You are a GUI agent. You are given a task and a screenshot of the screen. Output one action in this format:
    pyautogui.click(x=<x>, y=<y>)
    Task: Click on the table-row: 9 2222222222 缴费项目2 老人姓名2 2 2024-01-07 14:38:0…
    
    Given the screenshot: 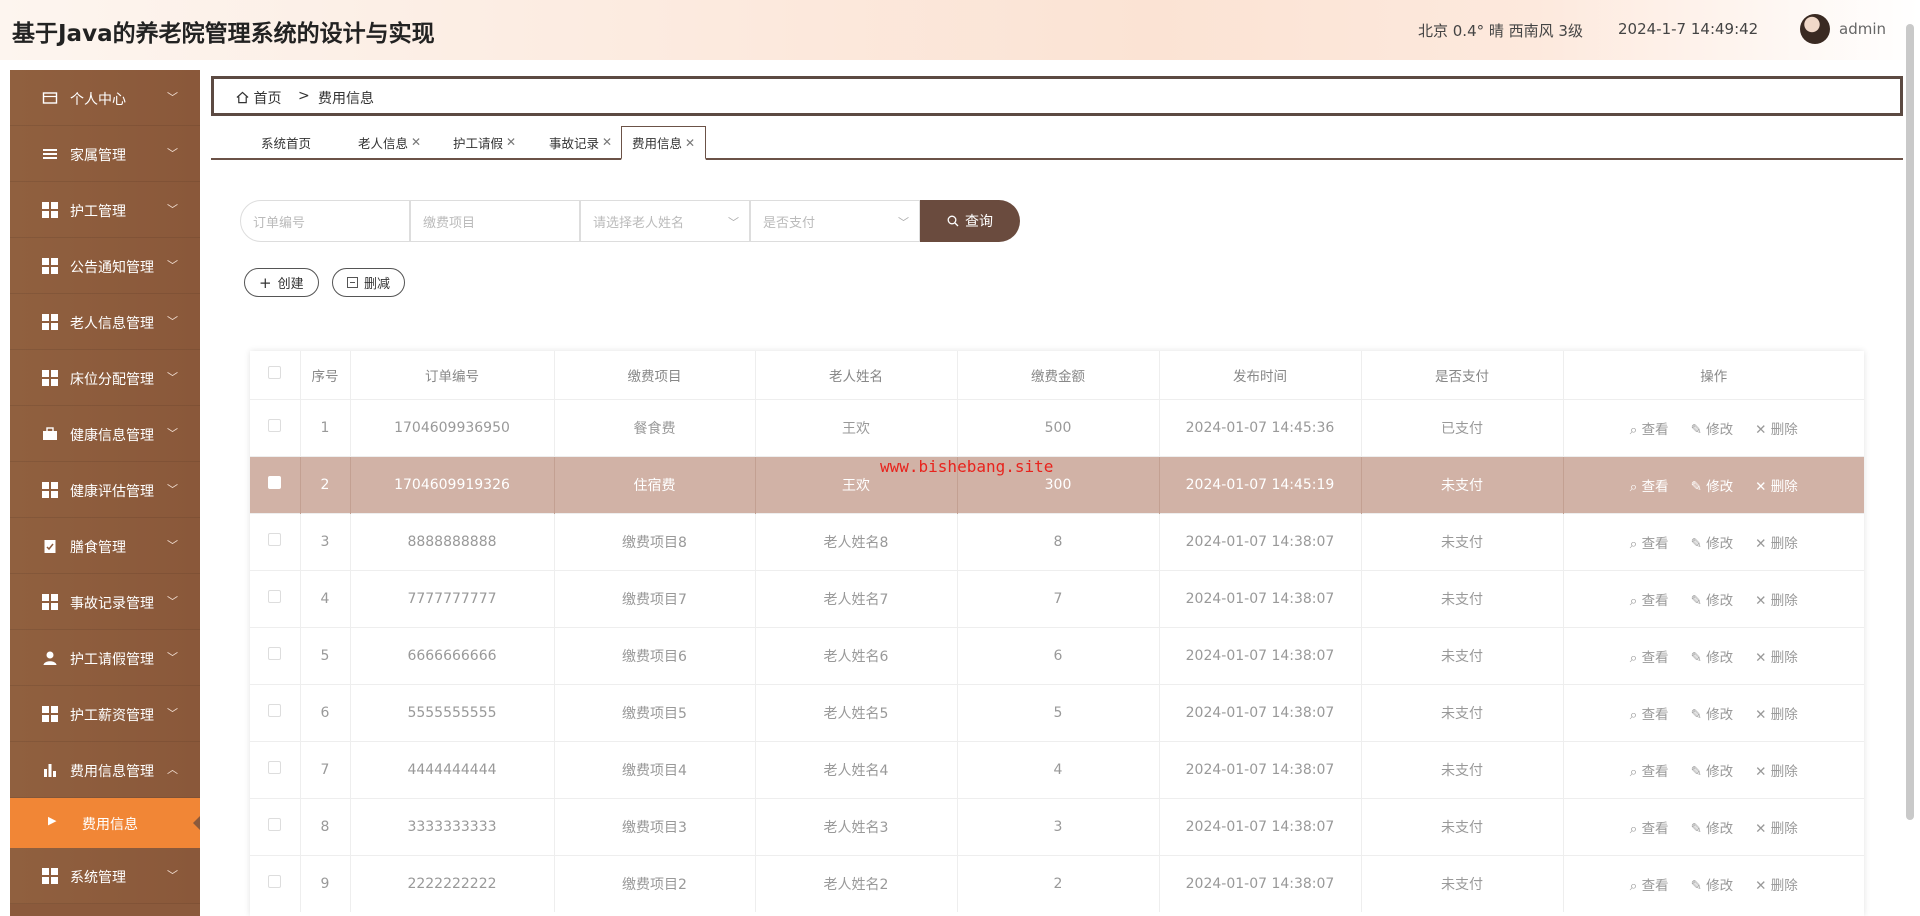 What is the action you would take?
    pyautogui.click(x=1057, y=883)
    